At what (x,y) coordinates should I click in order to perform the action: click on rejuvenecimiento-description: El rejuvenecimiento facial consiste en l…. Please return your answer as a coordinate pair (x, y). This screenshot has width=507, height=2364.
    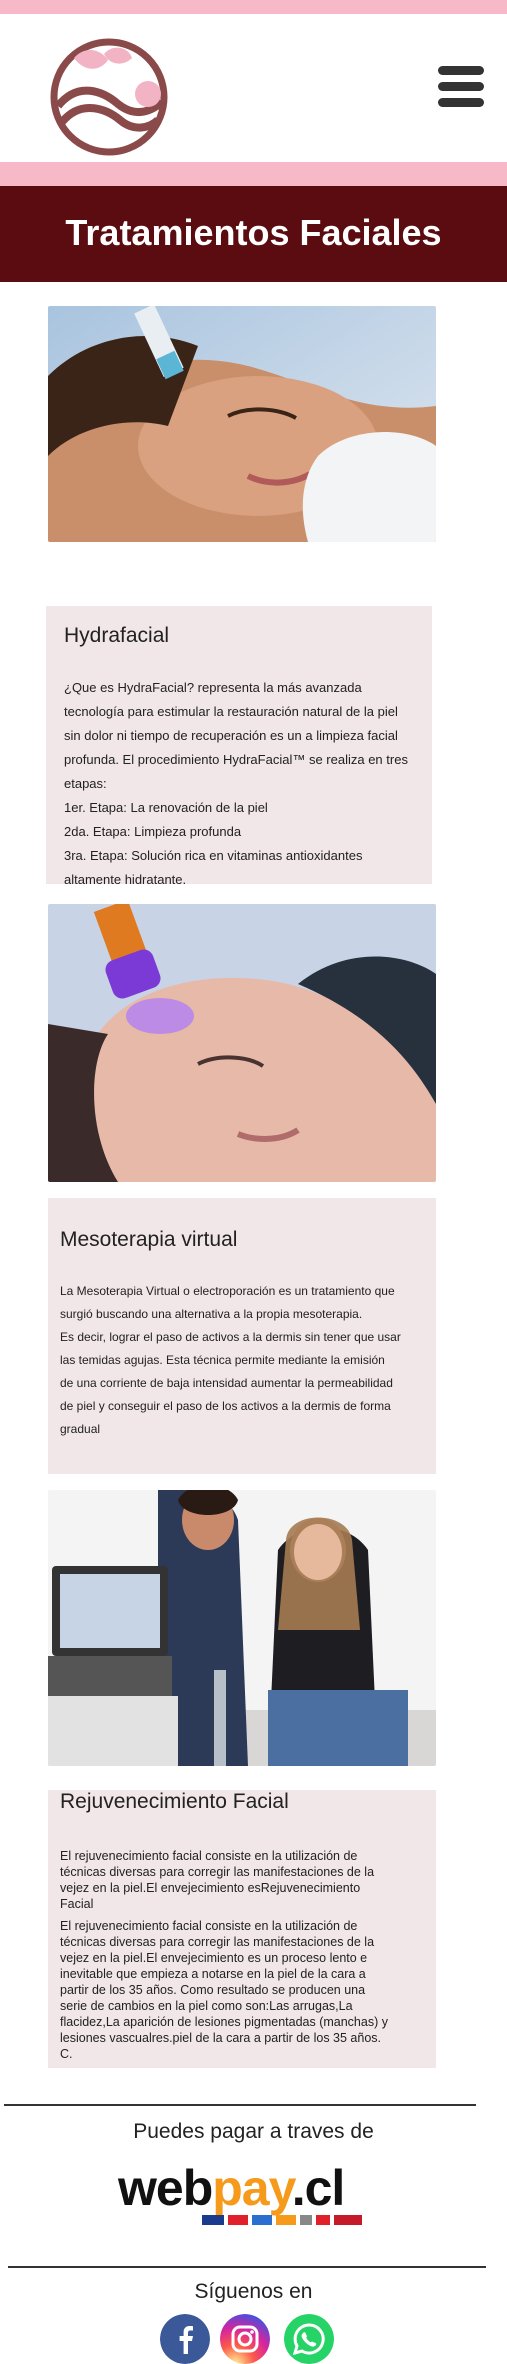
    Looking at the image, I should click on (224, 1990).